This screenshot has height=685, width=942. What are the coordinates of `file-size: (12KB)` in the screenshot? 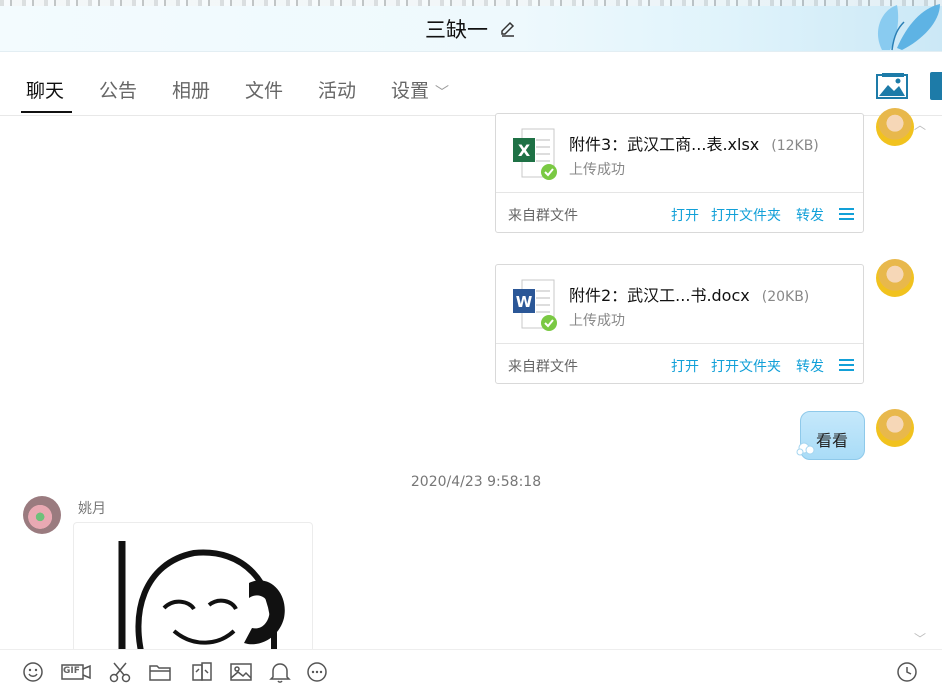 It's located at (795, 146).